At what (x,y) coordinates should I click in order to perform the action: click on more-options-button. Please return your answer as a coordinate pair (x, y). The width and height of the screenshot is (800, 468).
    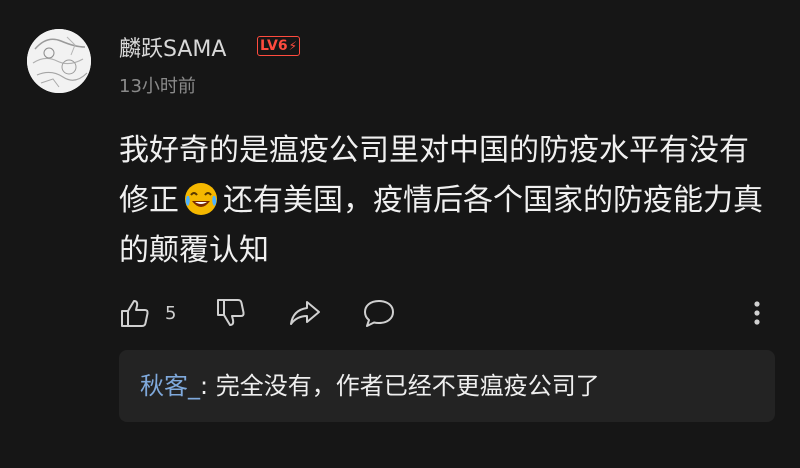
    Looking at the image, I should click on (757, 313).